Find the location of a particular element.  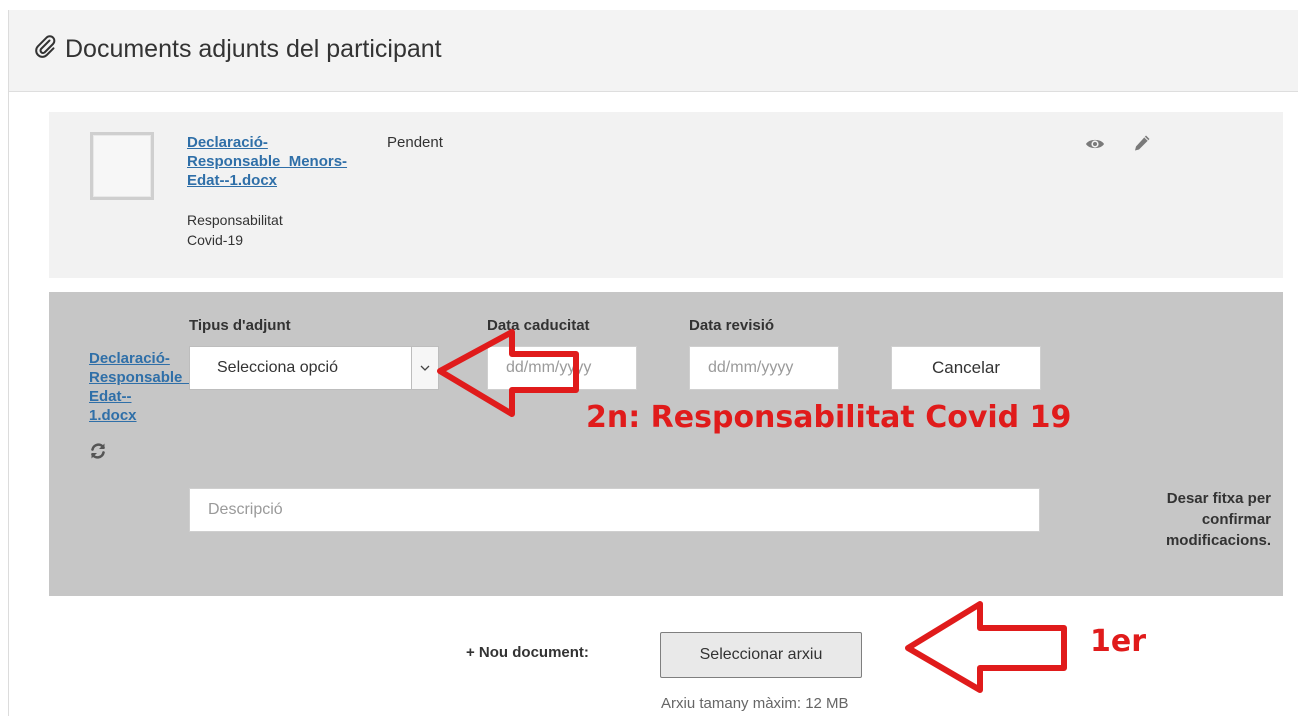

save-hint-line: confirmar is located at coordinates (1236, 519).